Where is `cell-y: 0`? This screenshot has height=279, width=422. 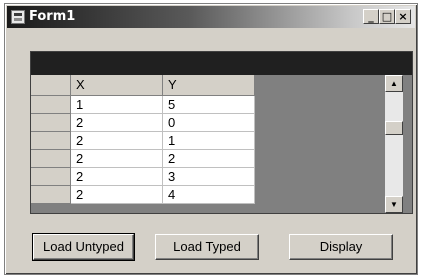 cell-y: 0 is located at coordinates (209, 123).